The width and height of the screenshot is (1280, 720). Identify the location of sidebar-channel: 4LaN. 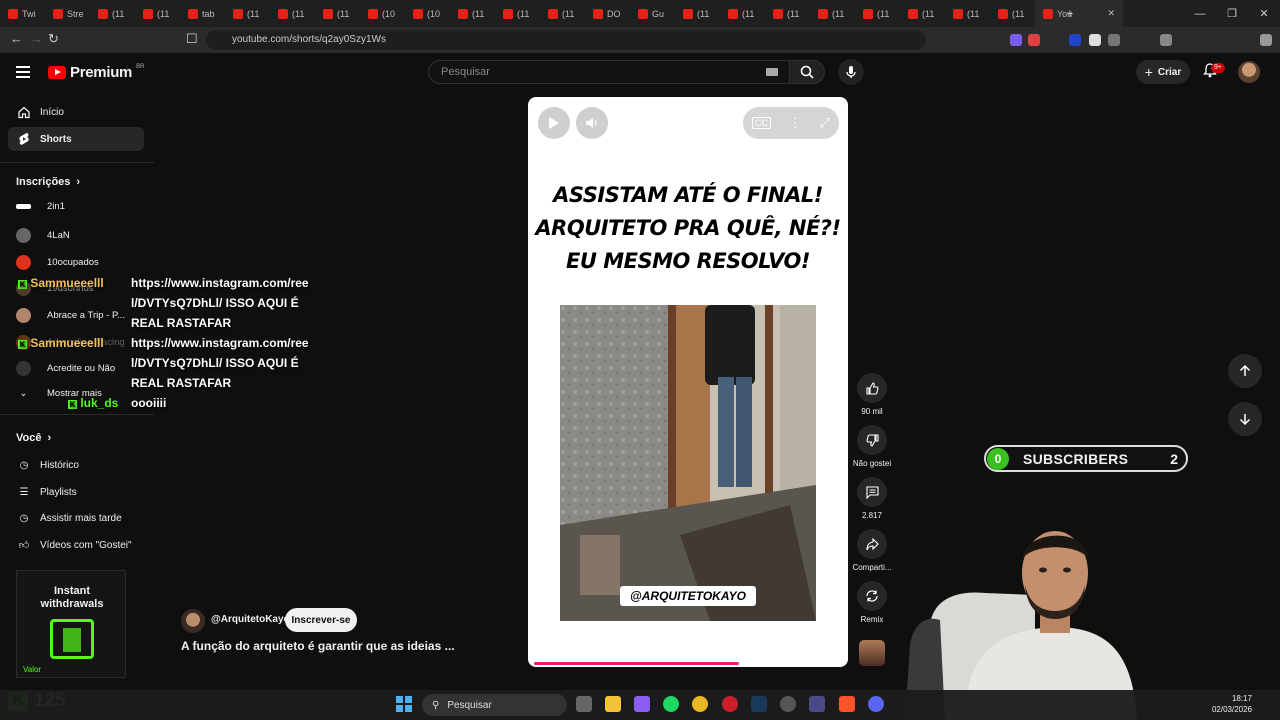
(43, 235).